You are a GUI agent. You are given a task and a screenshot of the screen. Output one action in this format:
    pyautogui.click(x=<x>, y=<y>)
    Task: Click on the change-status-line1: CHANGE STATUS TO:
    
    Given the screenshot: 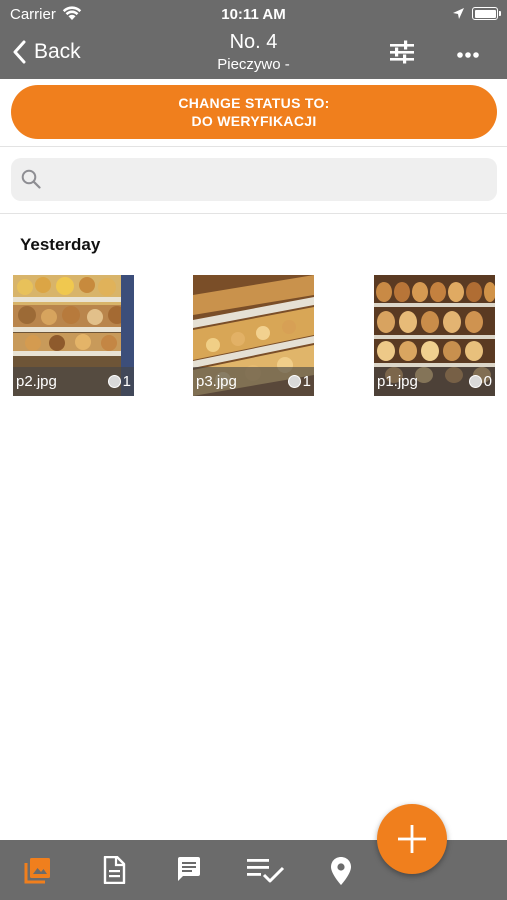 What is the action you would take?
    pyautogui.click(x=254, y=103)
    